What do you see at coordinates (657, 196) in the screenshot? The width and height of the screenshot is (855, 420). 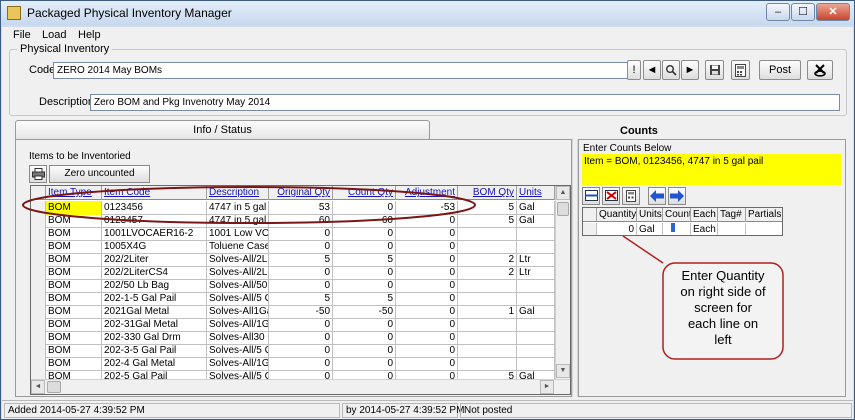 I see `previous-item-button` at bounding box center [657, 196].